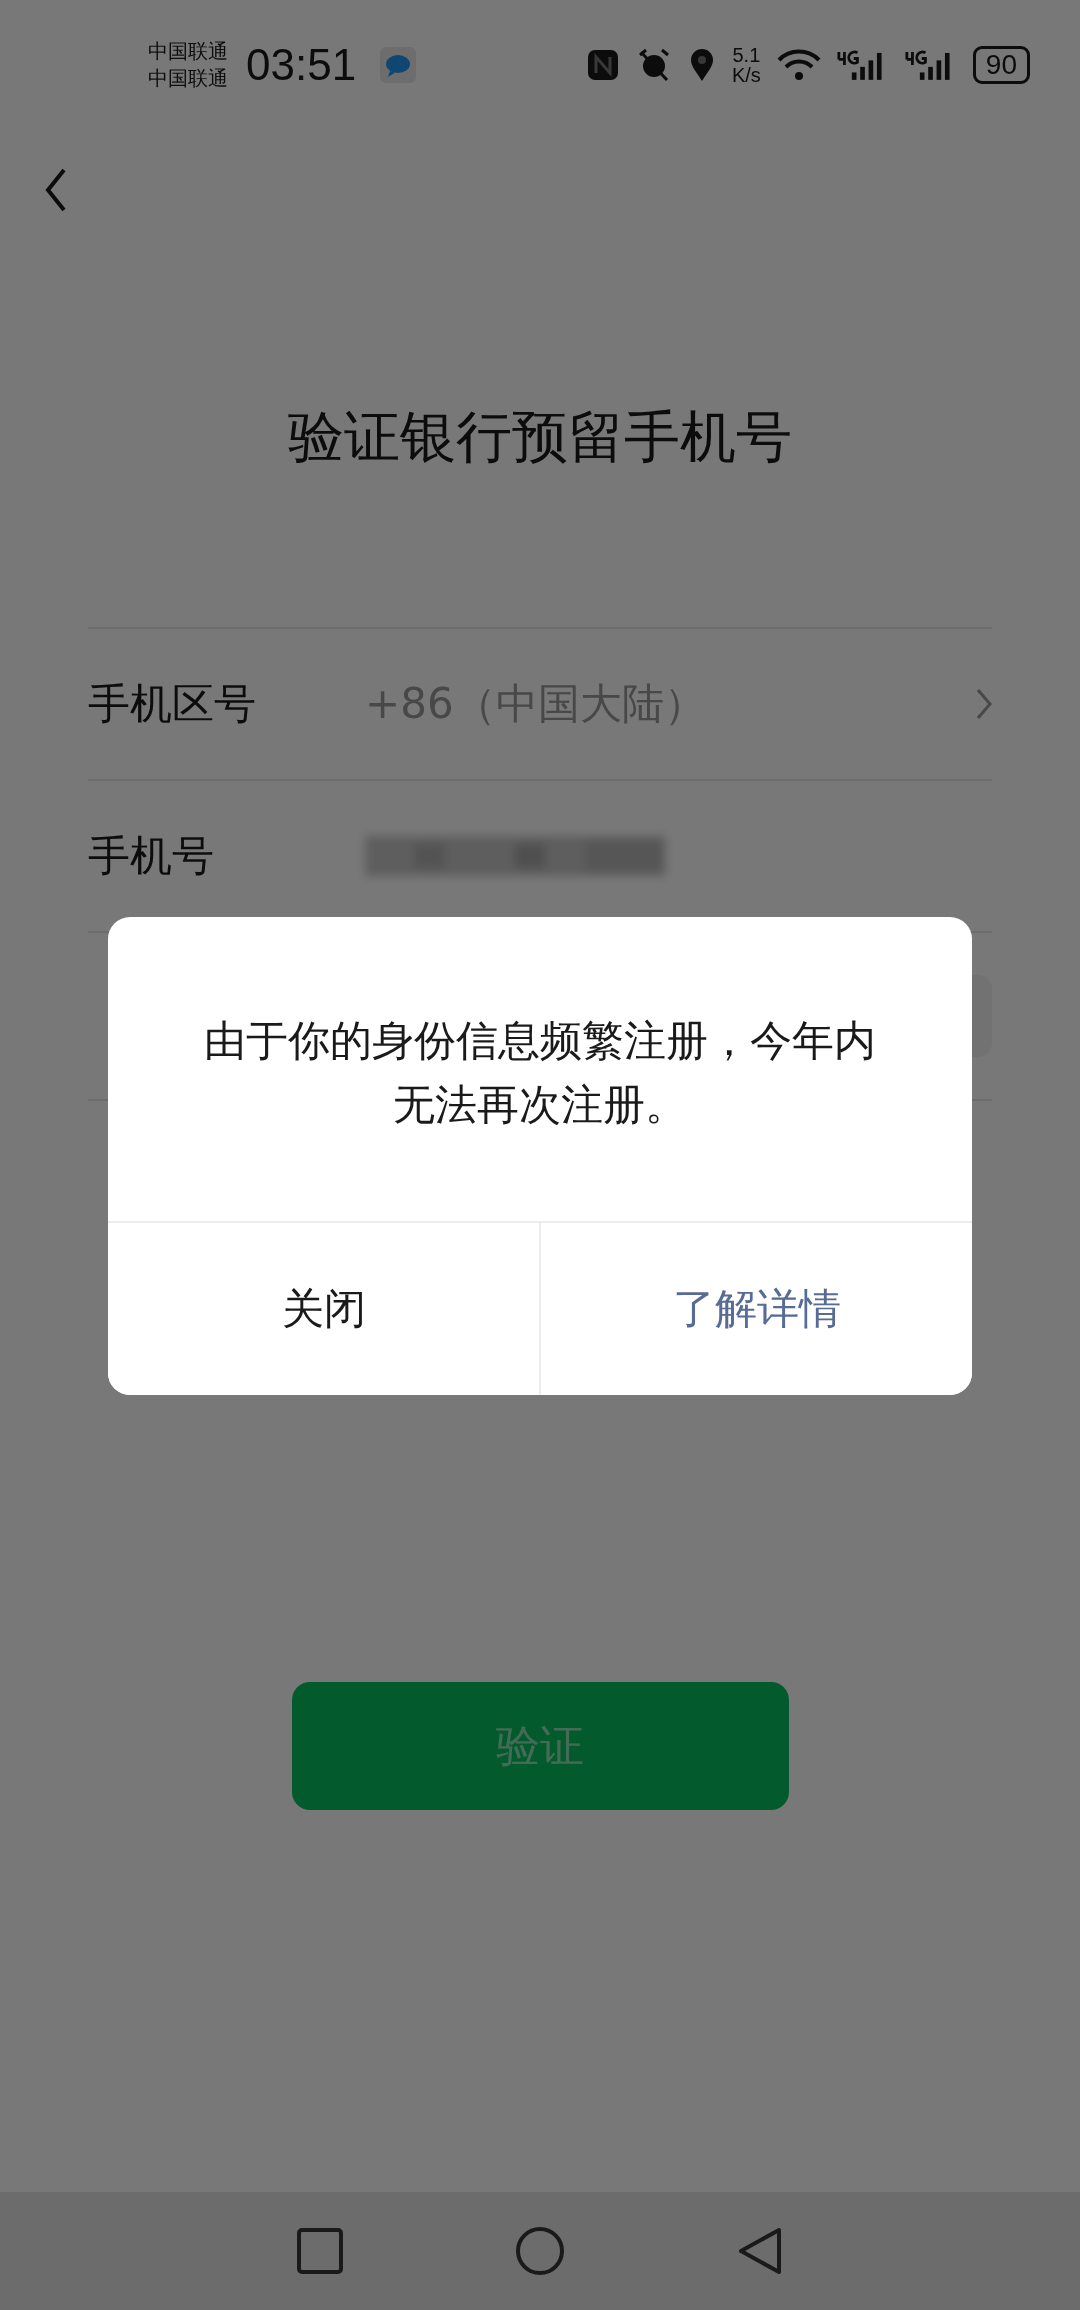 This screenshot has width=1080, height=2310. Describe the element at coordinates (746, 55) in the screenshot. I see `network-speed: 5.1` at that location.